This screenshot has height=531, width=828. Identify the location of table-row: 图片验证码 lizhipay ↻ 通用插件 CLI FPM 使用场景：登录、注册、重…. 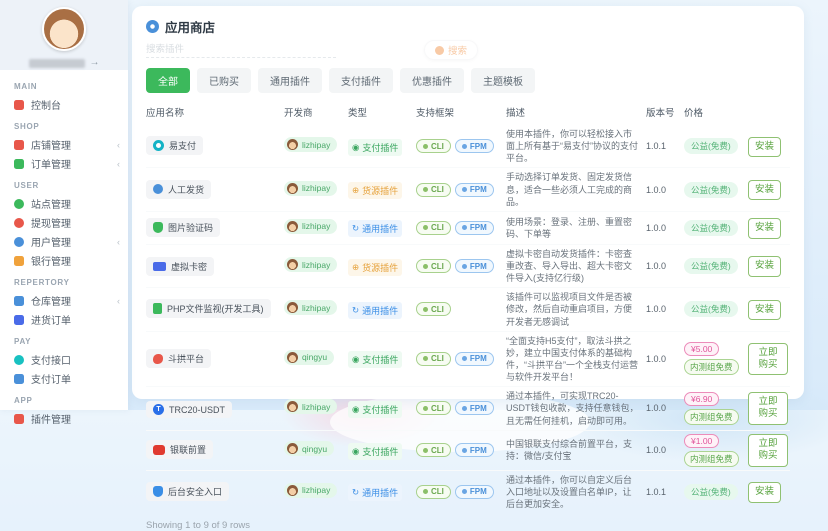
(468, 228).